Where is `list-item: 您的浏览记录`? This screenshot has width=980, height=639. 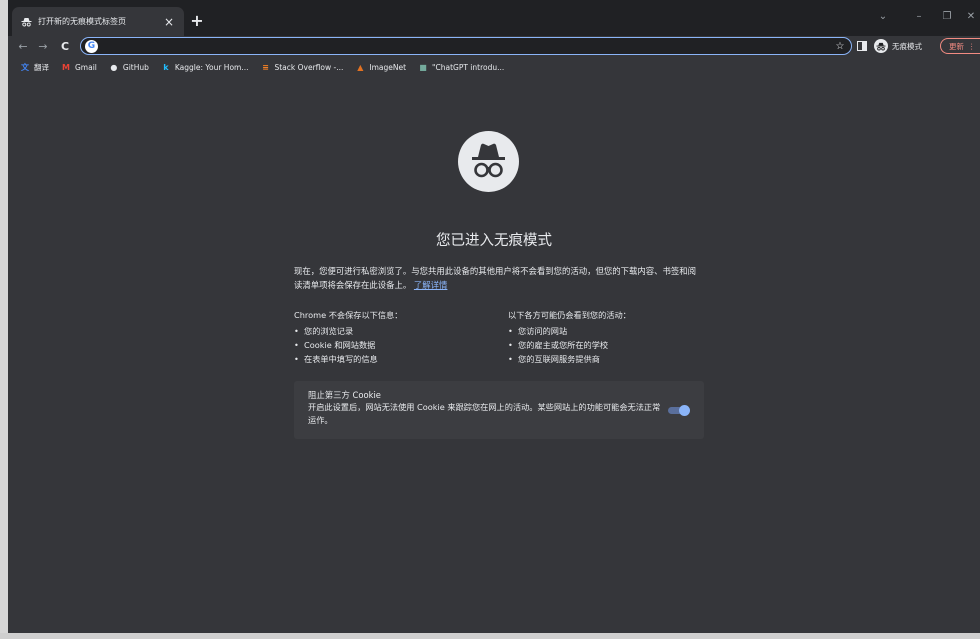
list-item: 您的浏览记录 is located at coordinates (404, 331).